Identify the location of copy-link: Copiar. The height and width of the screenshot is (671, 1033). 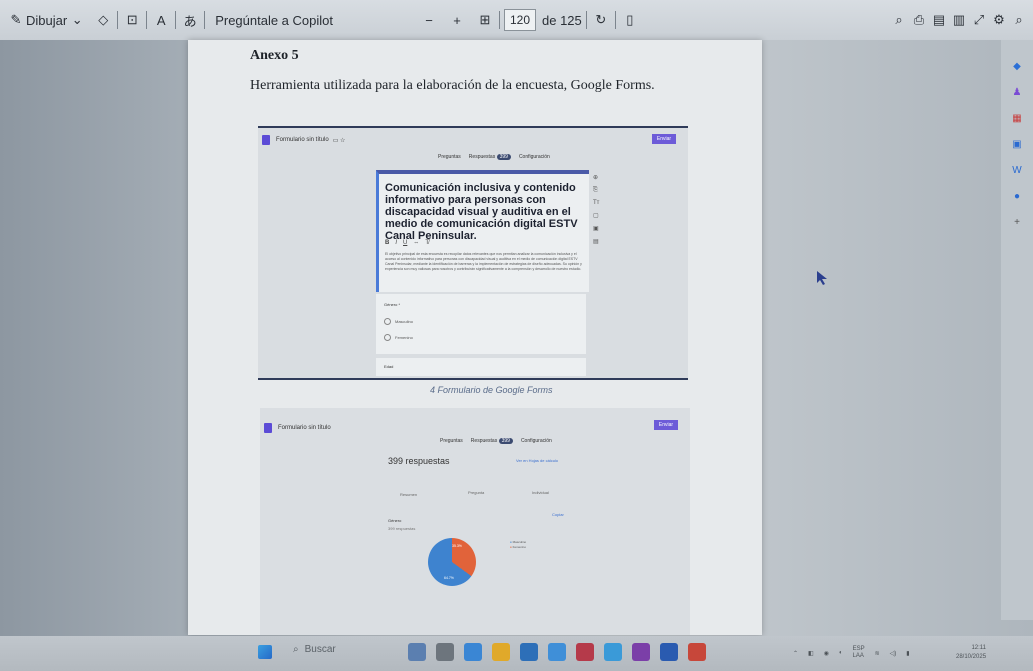
(558, 514).